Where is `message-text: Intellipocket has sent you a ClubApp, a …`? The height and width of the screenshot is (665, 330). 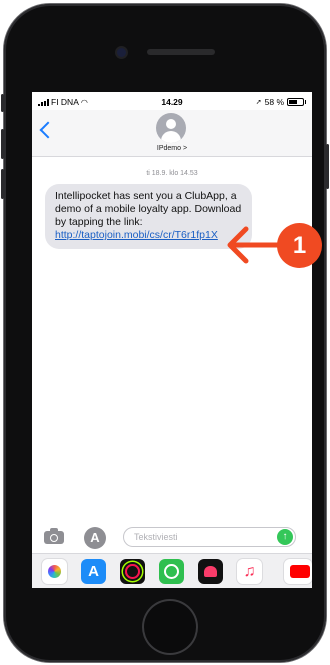
message-text: Intellipocket has sent you a ClubApp, a … is located at coordinates (148, 209).